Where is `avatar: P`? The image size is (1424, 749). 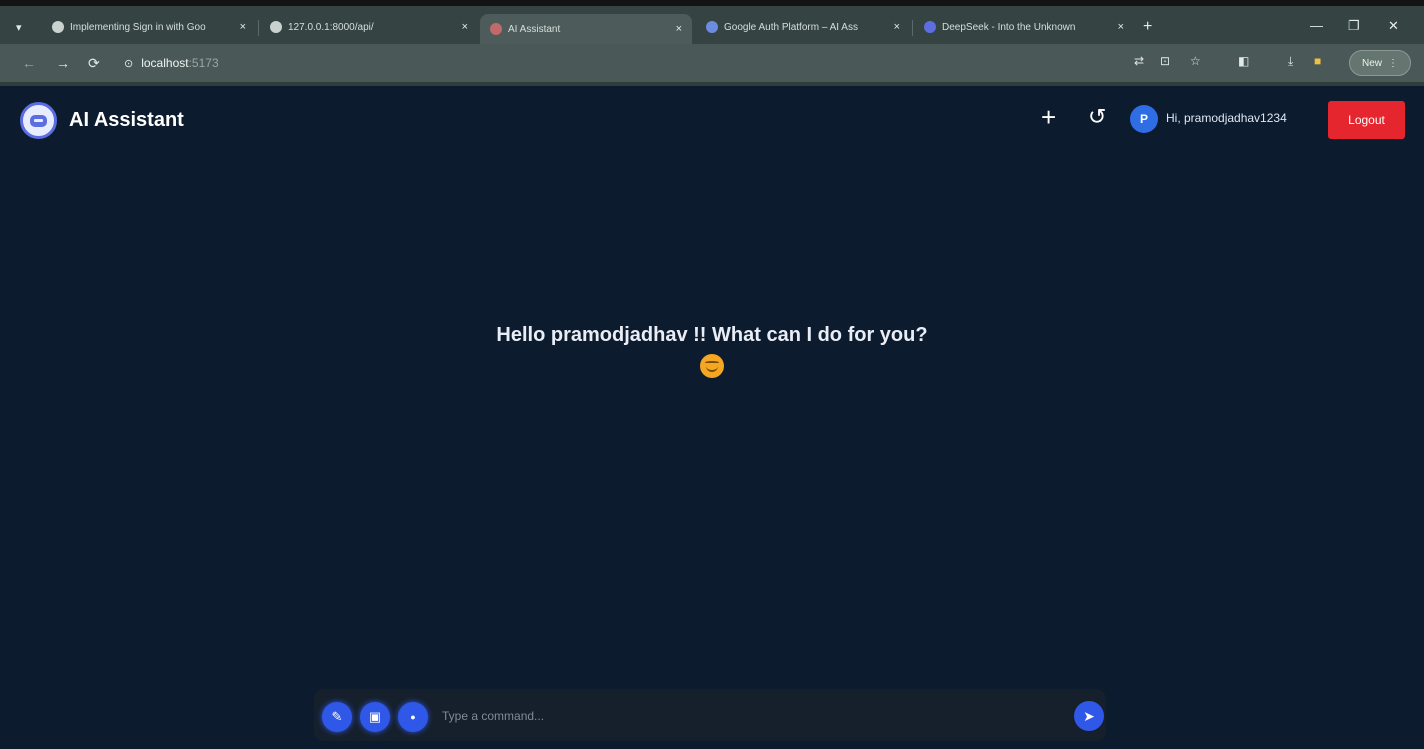 avatar: P is located at coordinates (1144, 119).